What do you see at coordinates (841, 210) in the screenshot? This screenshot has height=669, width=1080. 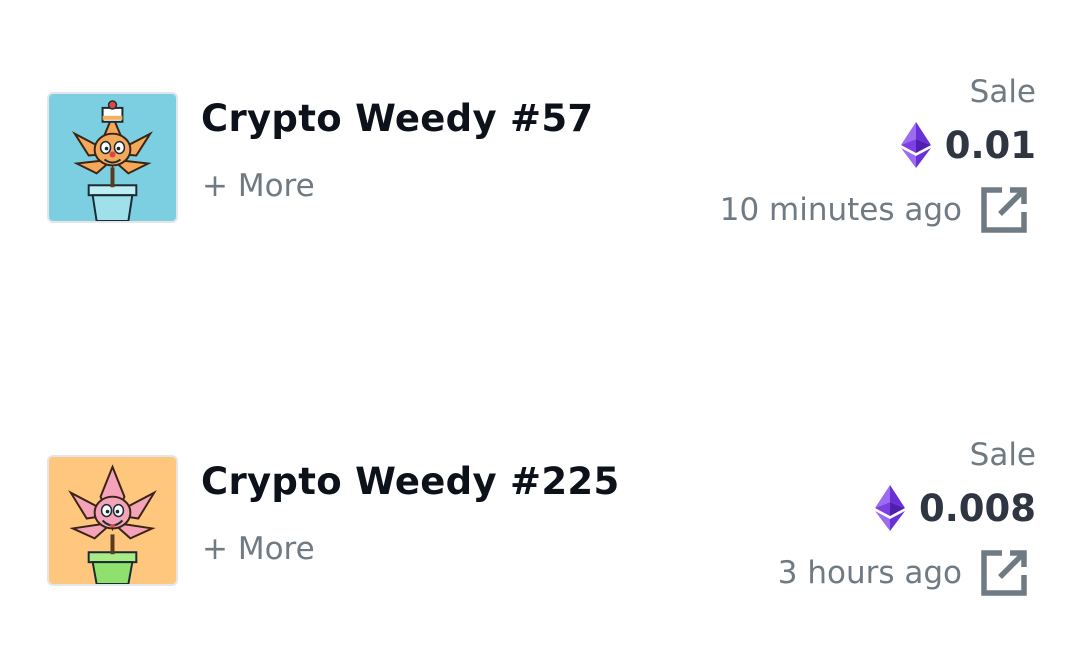 I see `time-ago-link: 10 minutes ago` at bounding box center [841, 210].